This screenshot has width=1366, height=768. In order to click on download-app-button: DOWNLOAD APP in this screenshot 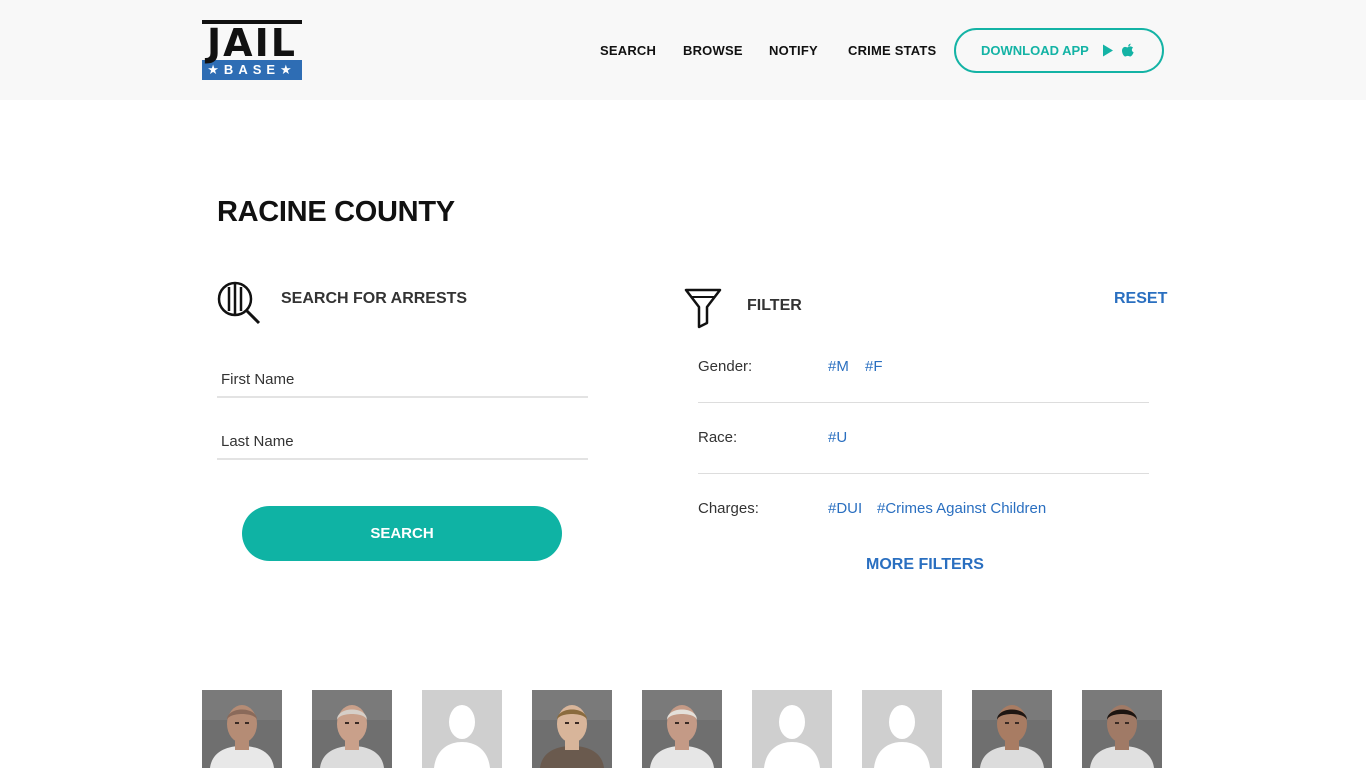, I will do `click(1059, 50)`.